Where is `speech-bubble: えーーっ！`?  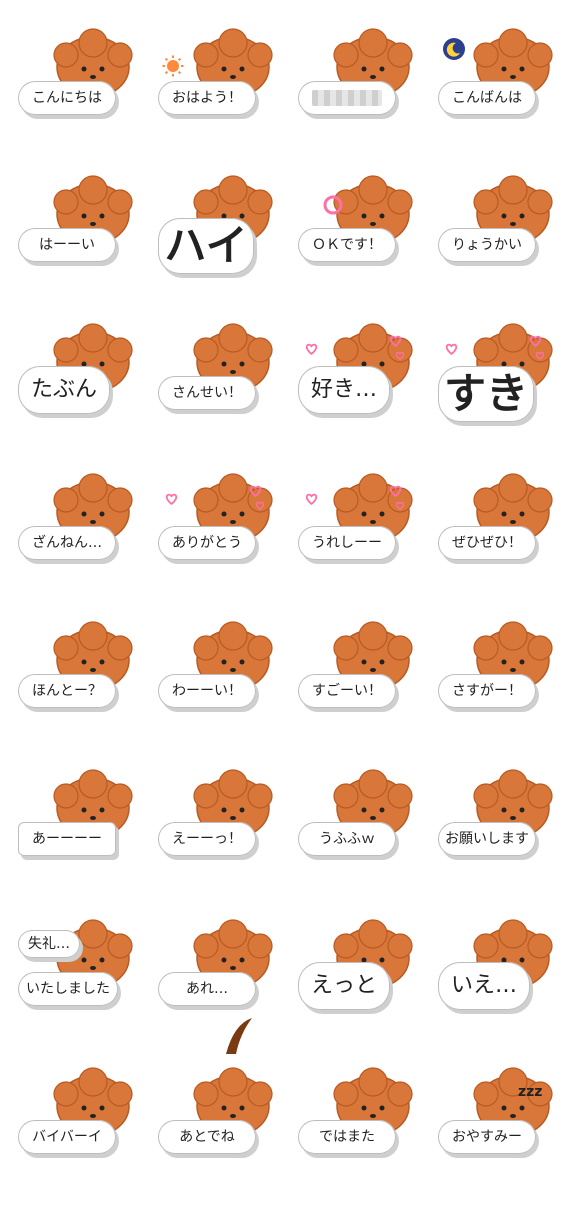
speech-bubble: えーーっ！ is located at coordinates (207, 839).